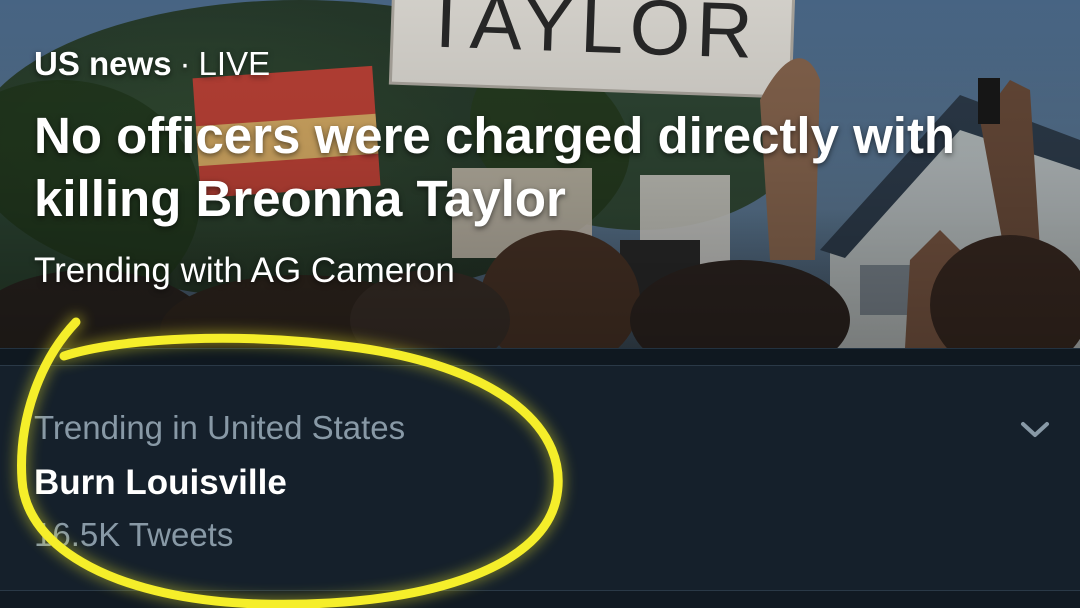  I want to click on trend-tweet-count: 16.5K Tweets, so click(134, 534).